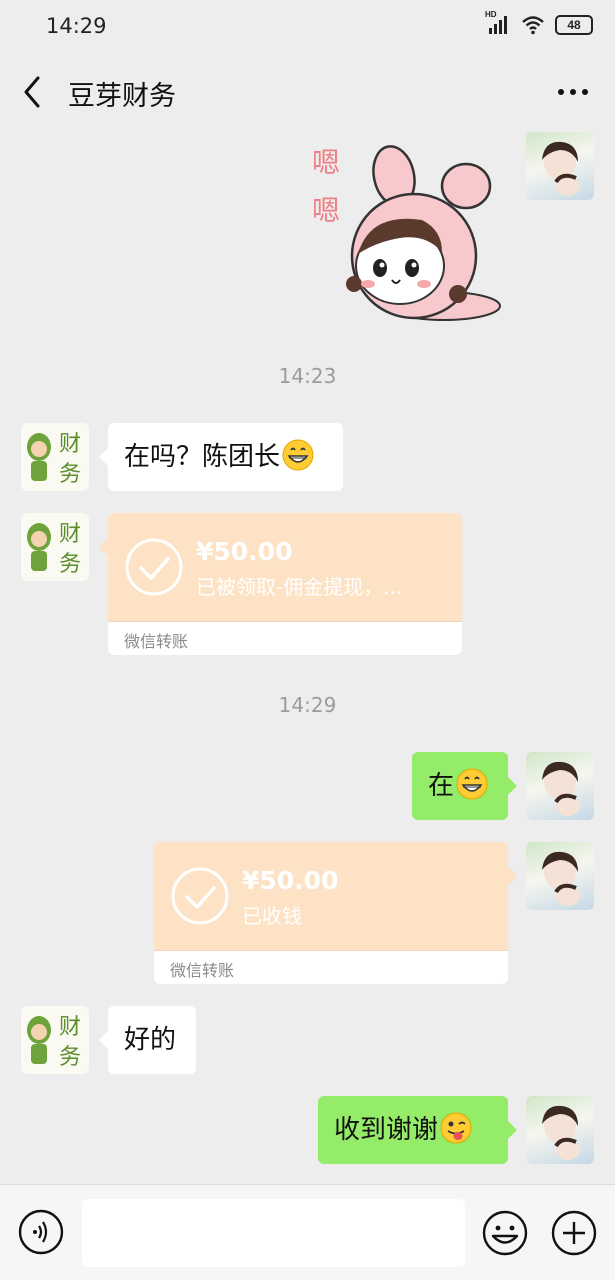 This screenshot has height=1280, width=615. I want to click on more-options-icon, so click(573, 92).